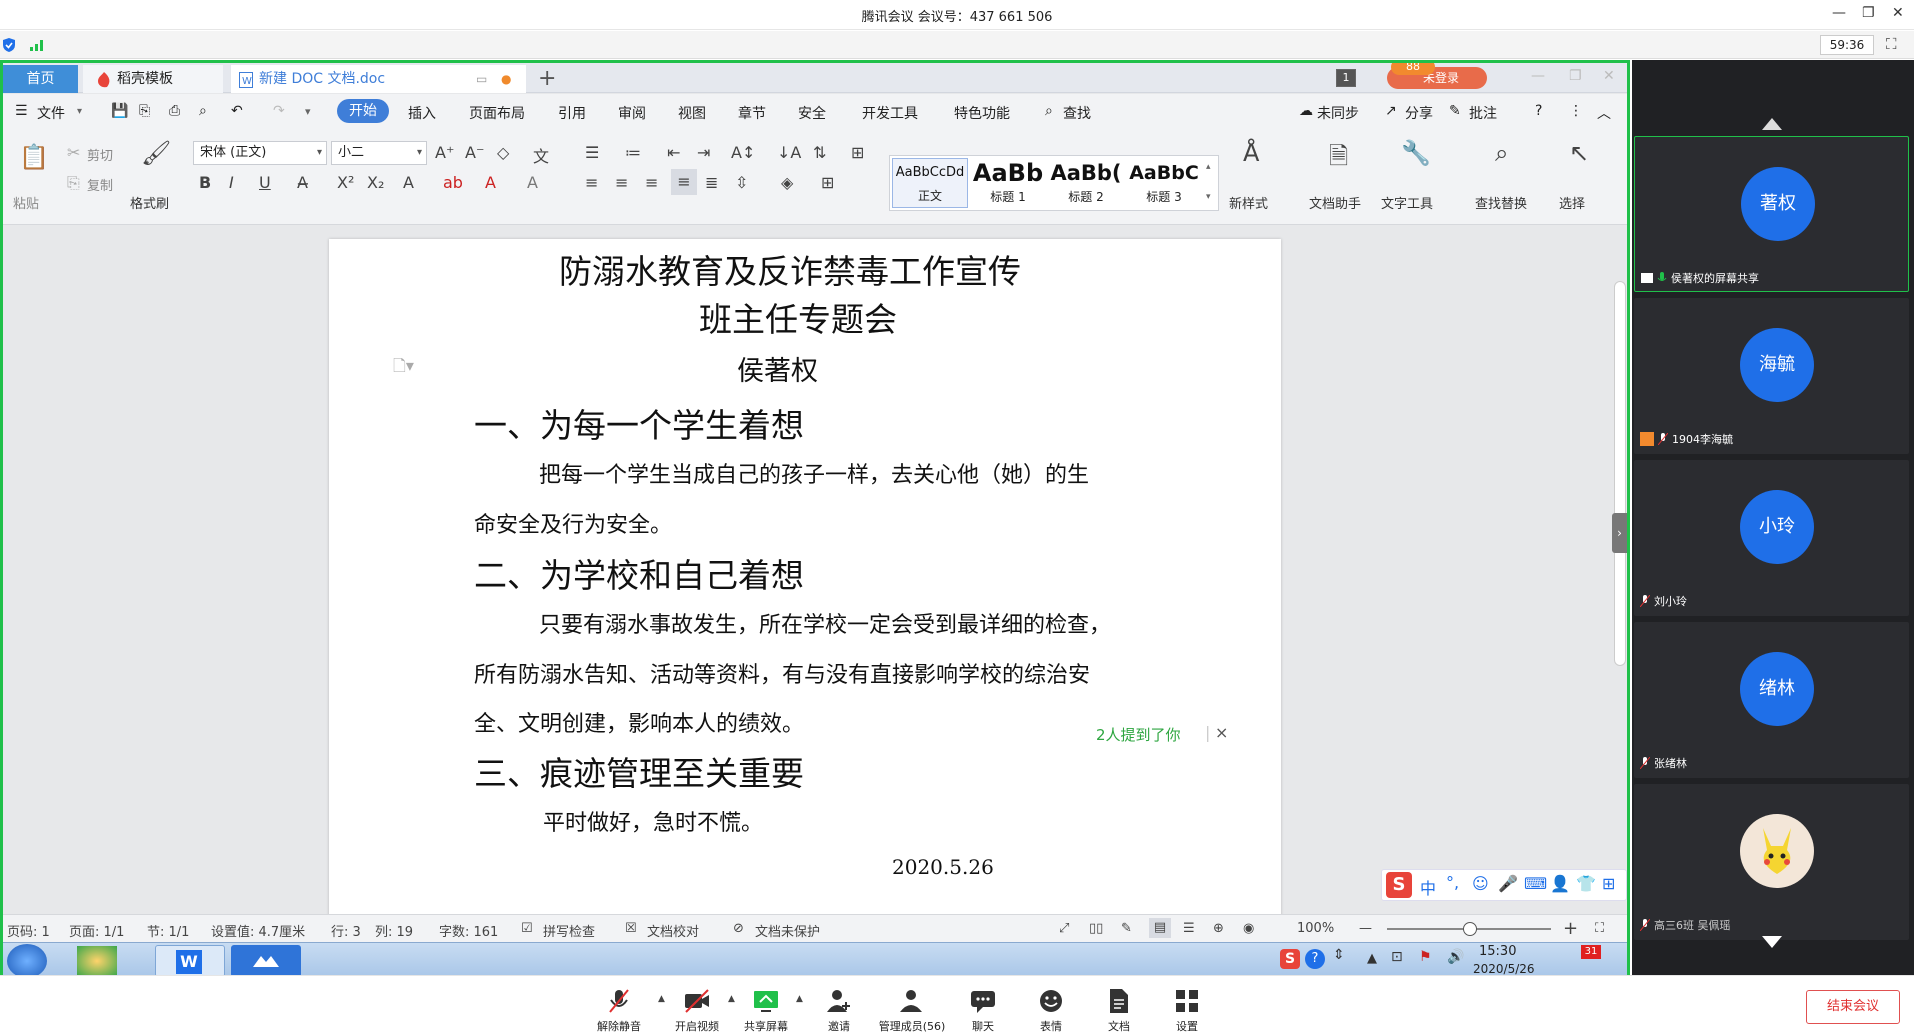  I want to click on numbered-list-icon: ≔, so click(633, 152).